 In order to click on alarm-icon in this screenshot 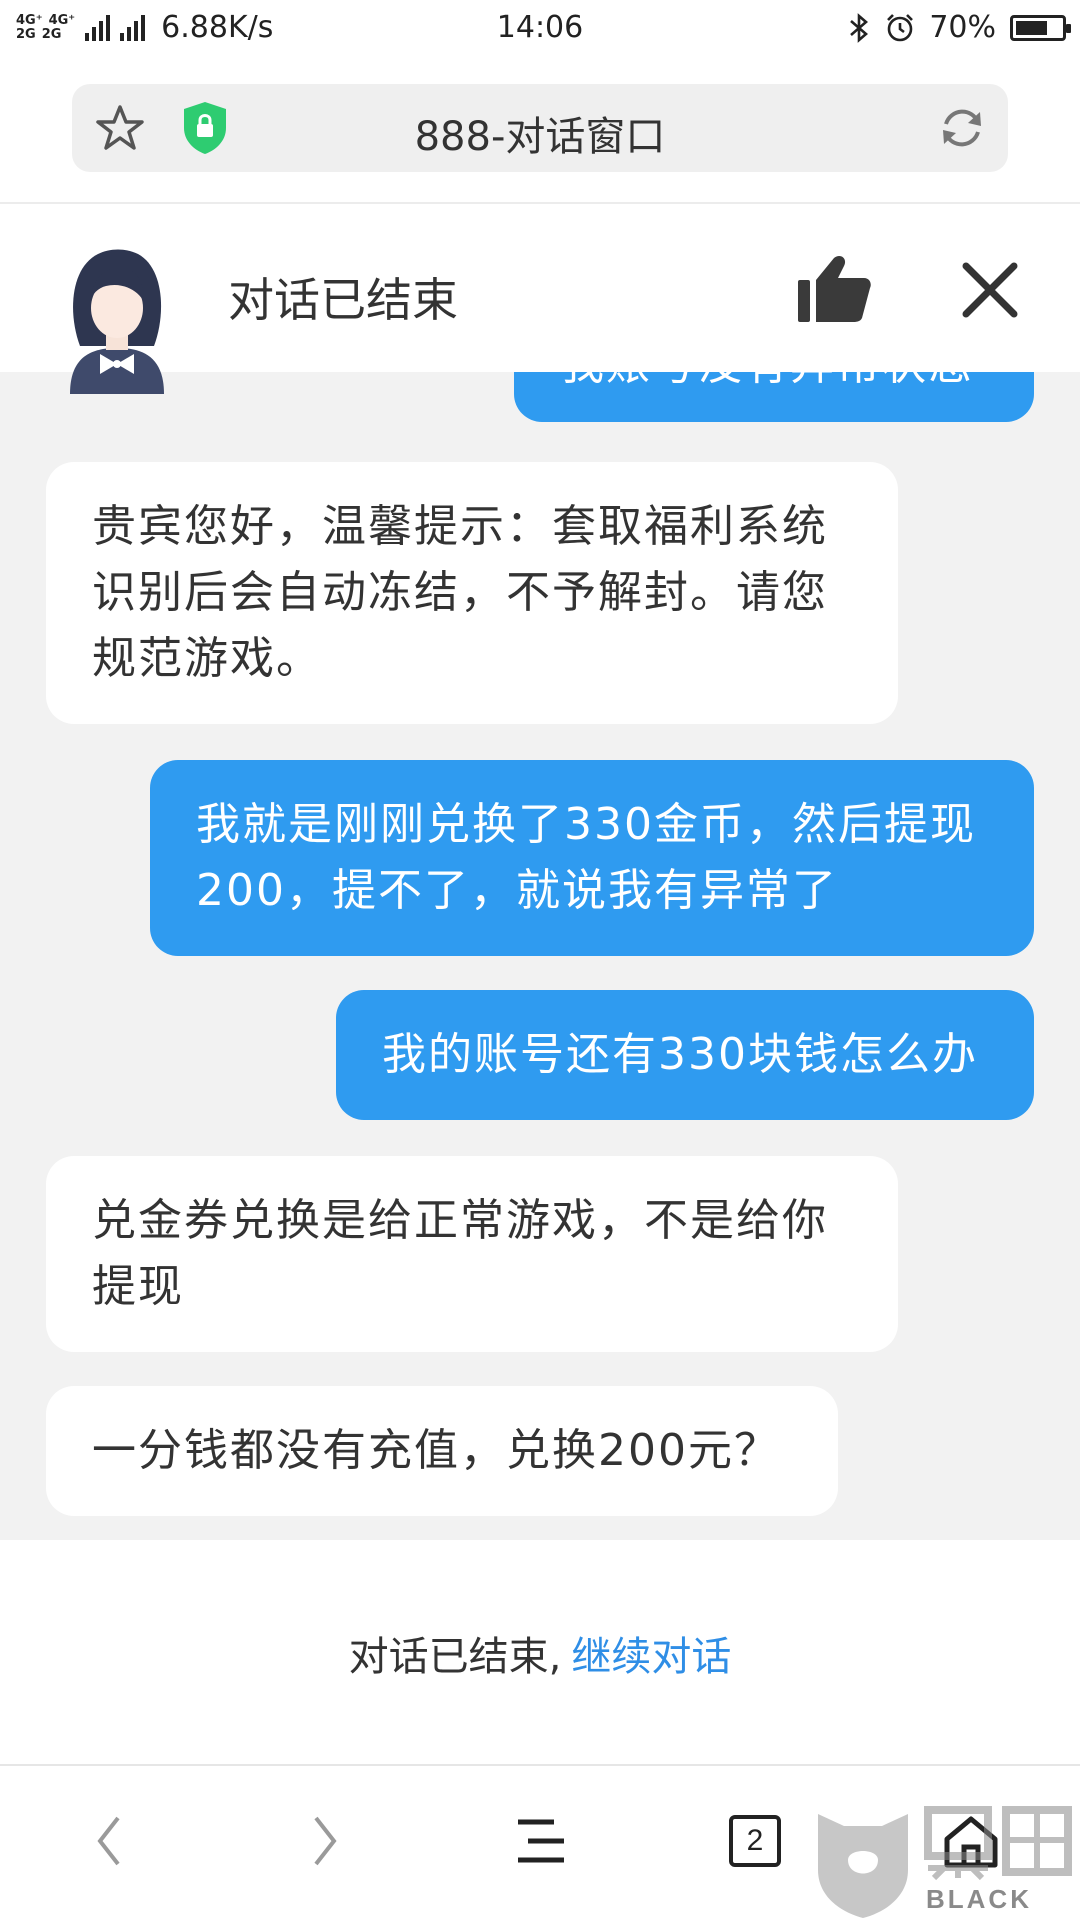, I will do `click(900, 27)`.